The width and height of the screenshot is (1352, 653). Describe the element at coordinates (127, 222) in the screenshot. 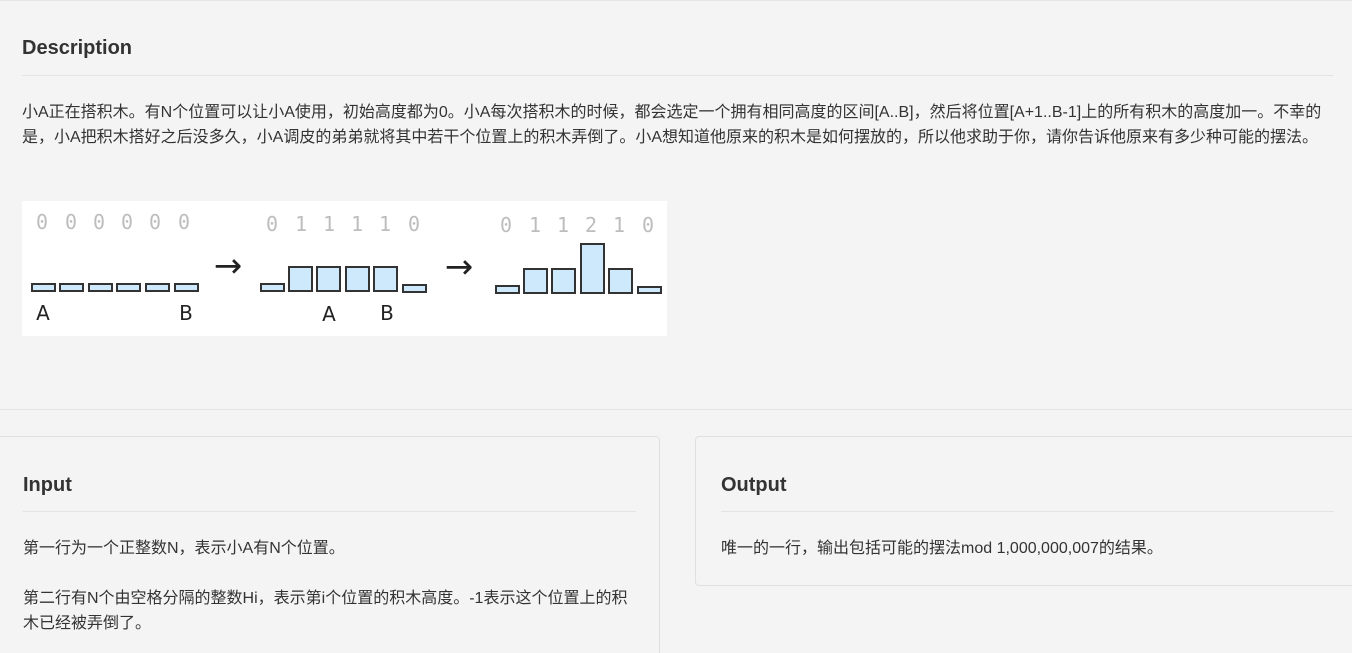

I see `stage1-height-3: 0` at that location.